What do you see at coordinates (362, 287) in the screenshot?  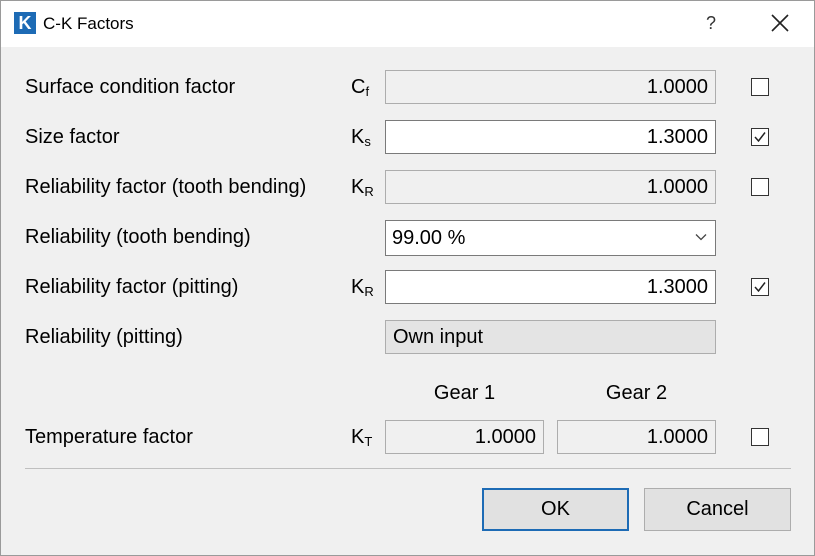 I see `reliability-pitting-symbol: KR` at bounding box center [362, 287].